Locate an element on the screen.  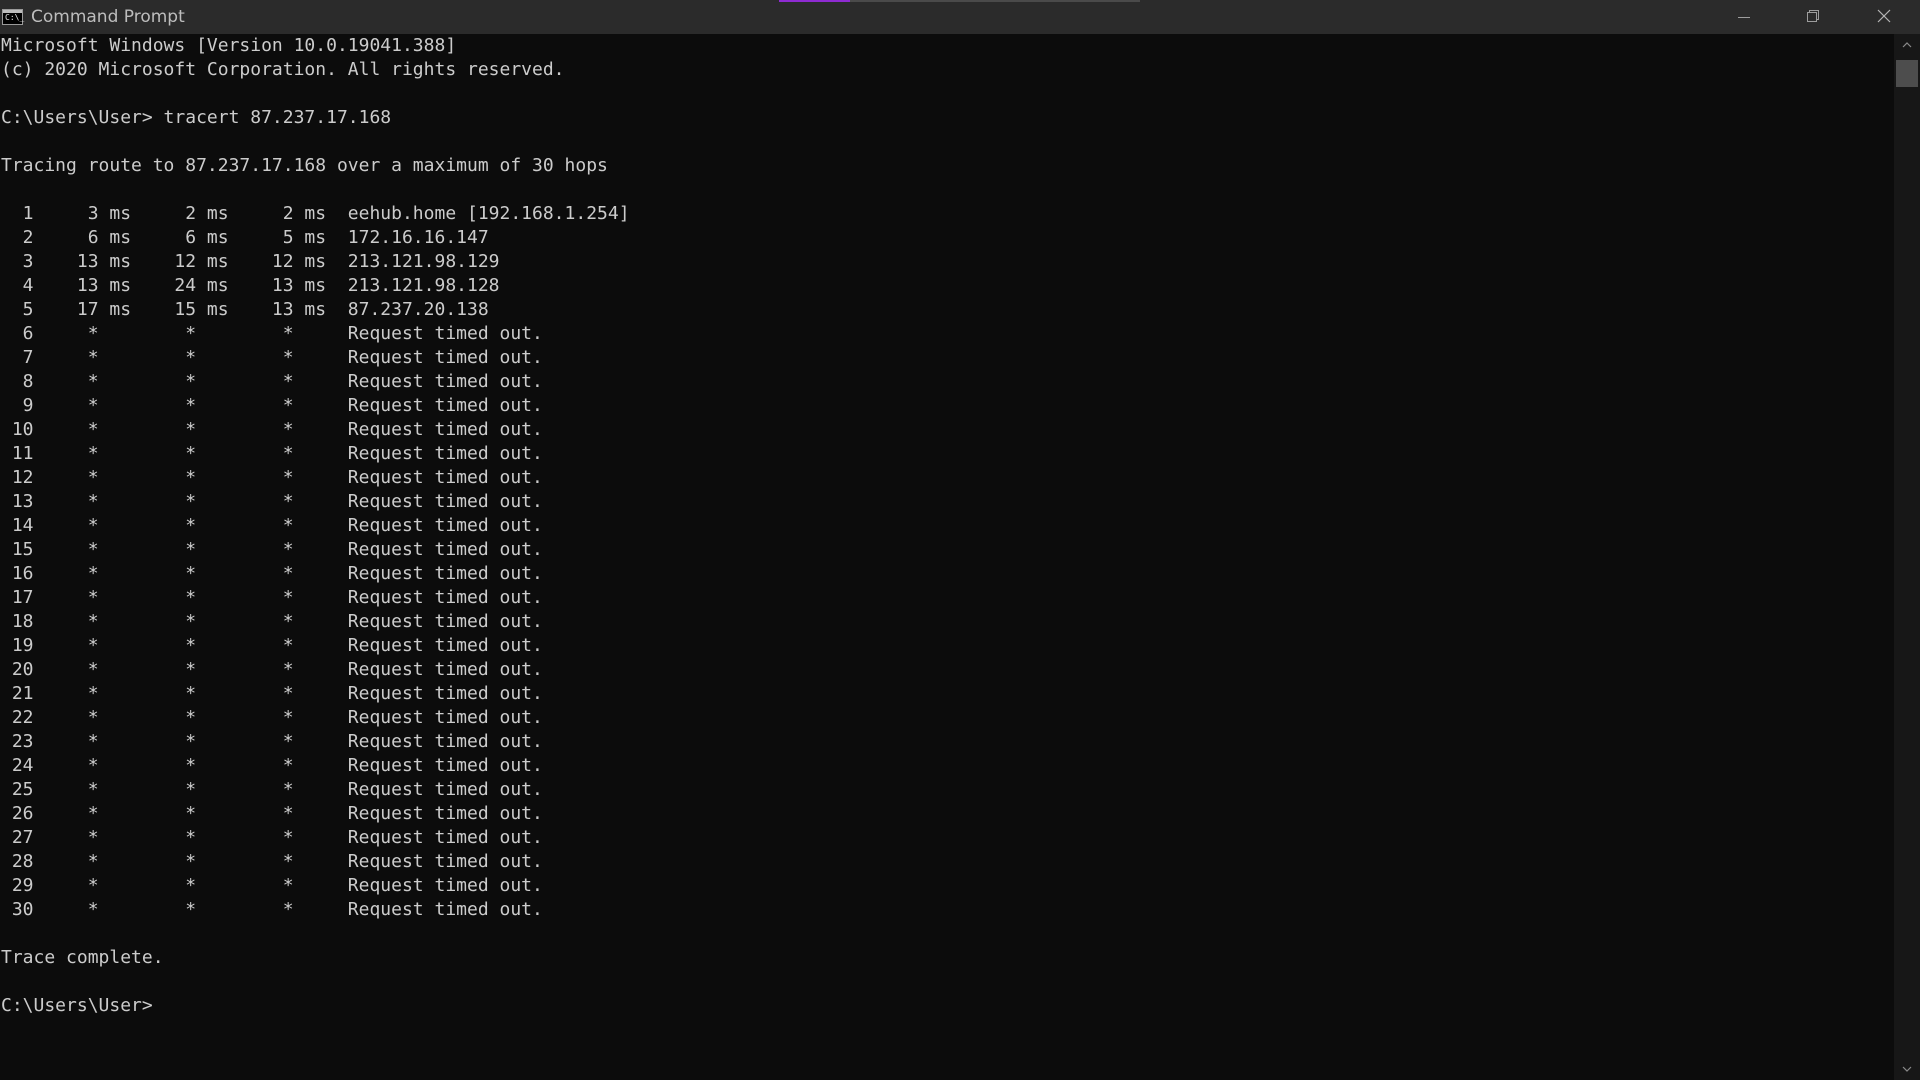
console-line: 8 * * * Request timed out. is located at coordinates (272, 381).